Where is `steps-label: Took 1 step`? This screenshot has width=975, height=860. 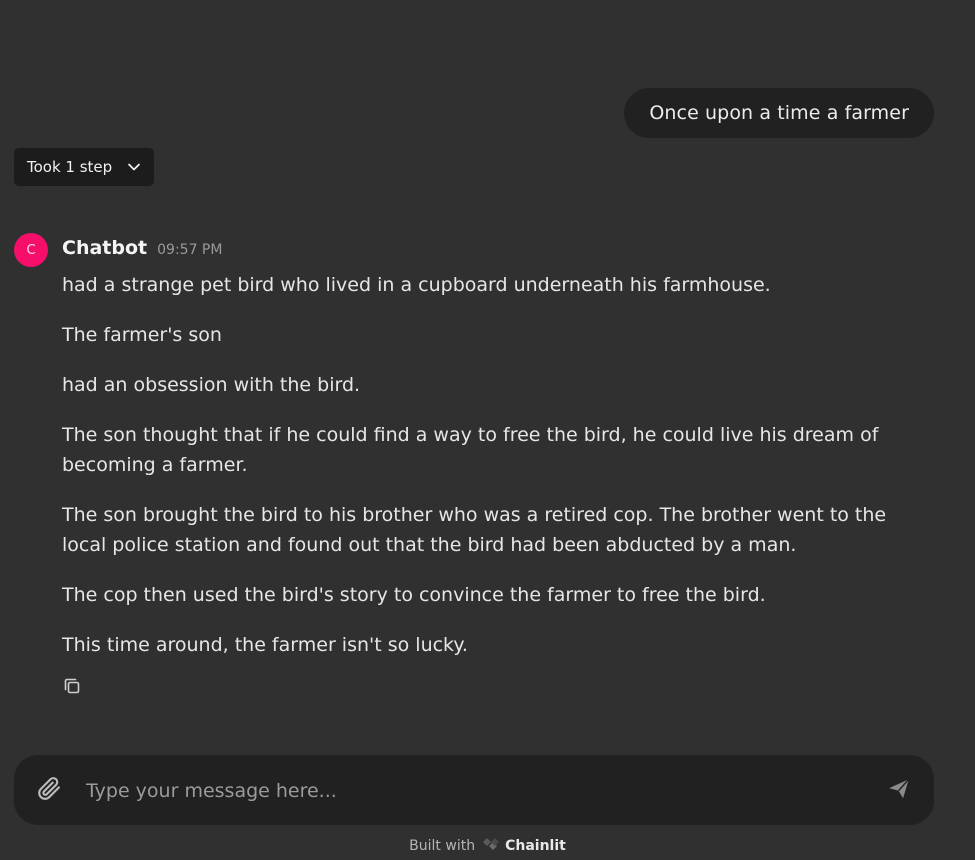 steps-label: Took 1 step is located at coordinates (70, 167).